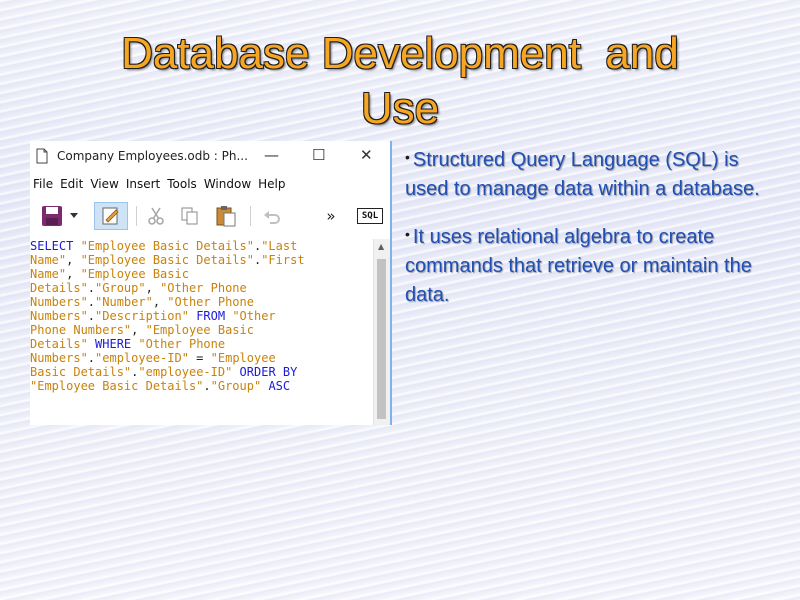  I want to click on save-dropdown-button, so click(74, 216).